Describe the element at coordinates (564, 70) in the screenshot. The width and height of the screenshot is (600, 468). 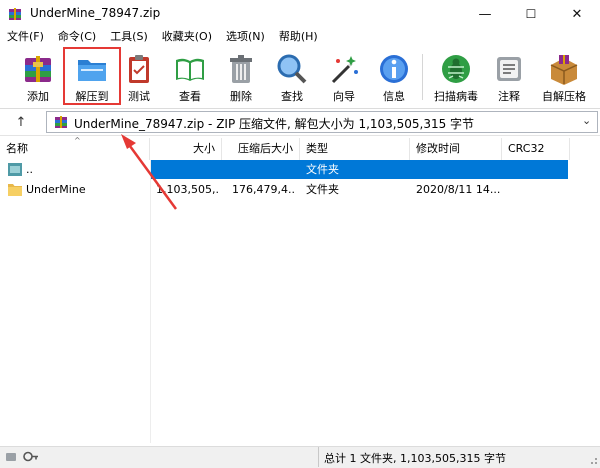
I see `sfx-box-icon` at that location.